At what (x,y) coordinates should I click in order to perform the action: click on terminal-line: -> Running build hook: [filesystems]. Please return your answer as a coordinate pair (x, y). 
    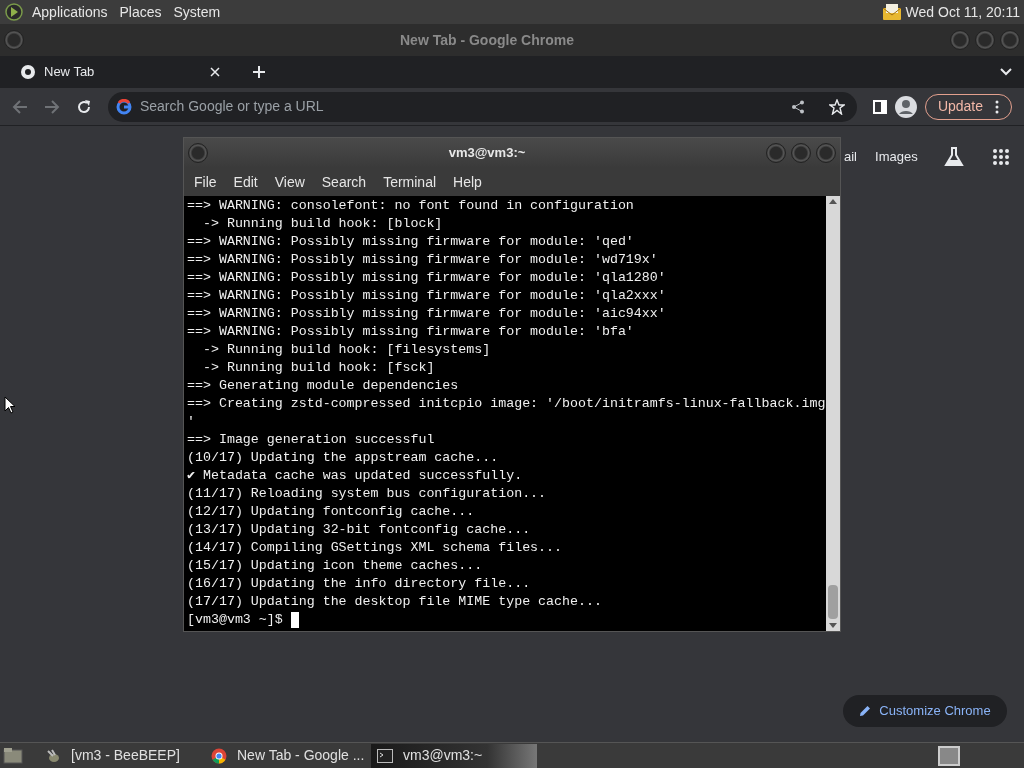
    Looking at the image, I should click on (346, 350).